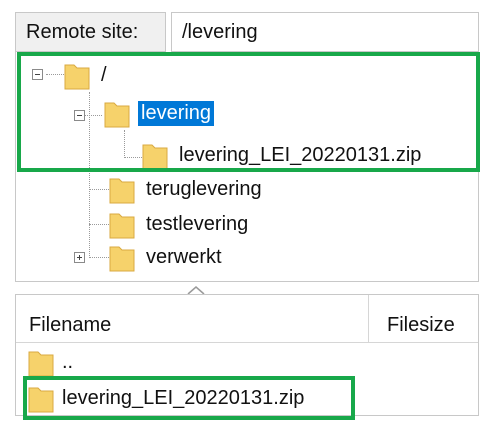 Image resolution: width=490 pixels, height=428 pixels. I want to click on collapse-levering-icon, so click(79, 115).